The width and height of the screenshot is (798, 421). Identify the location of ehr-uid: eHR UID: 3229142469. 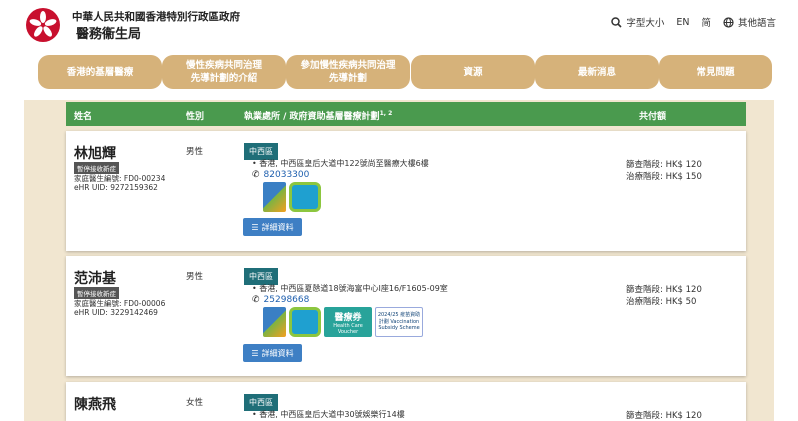
(116, 312).